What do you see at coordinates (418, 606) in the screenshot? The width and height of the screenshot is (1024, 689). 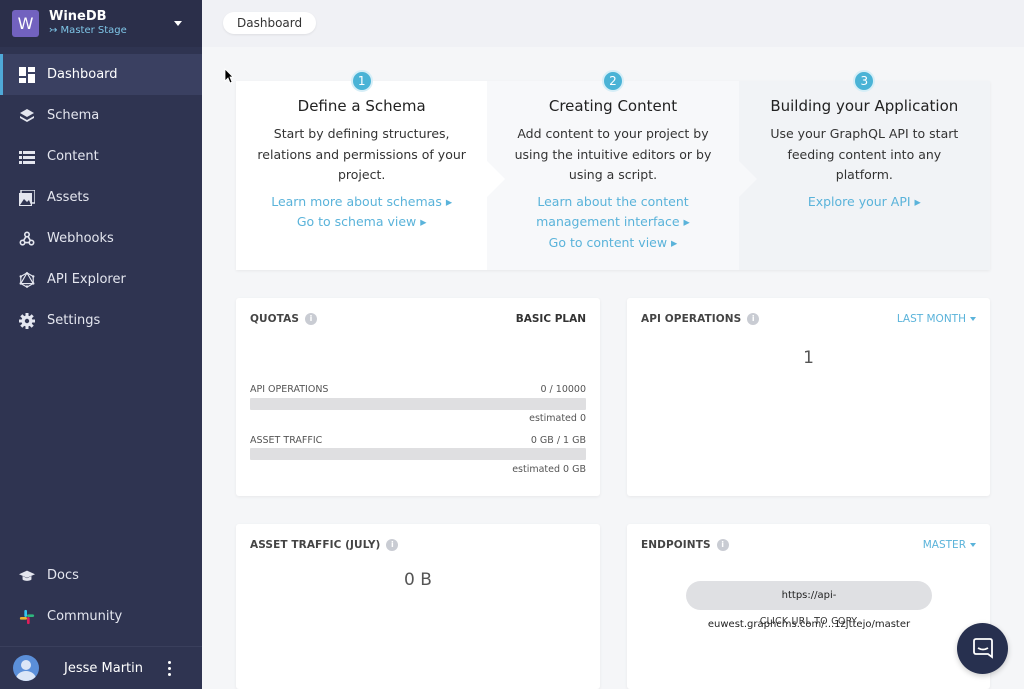 I see `asset-traffic-card: ASSET TRAFFIC (JULY) i 0 B` at bounding box center [418, 606].